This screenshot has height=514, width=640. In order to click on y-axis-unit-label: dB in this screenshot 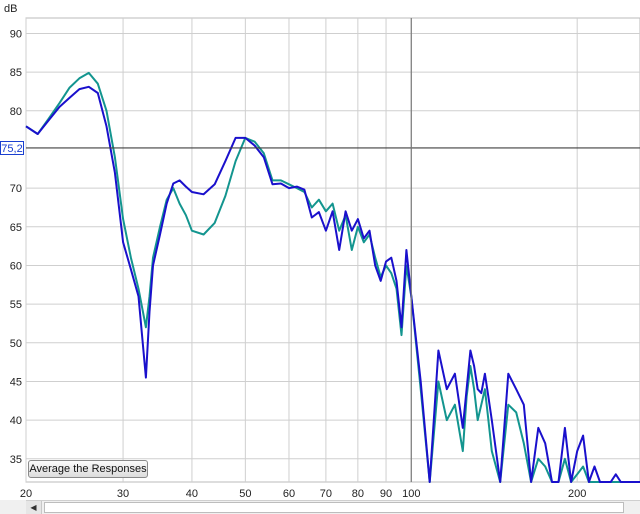, I will do `click(10, 9)`.